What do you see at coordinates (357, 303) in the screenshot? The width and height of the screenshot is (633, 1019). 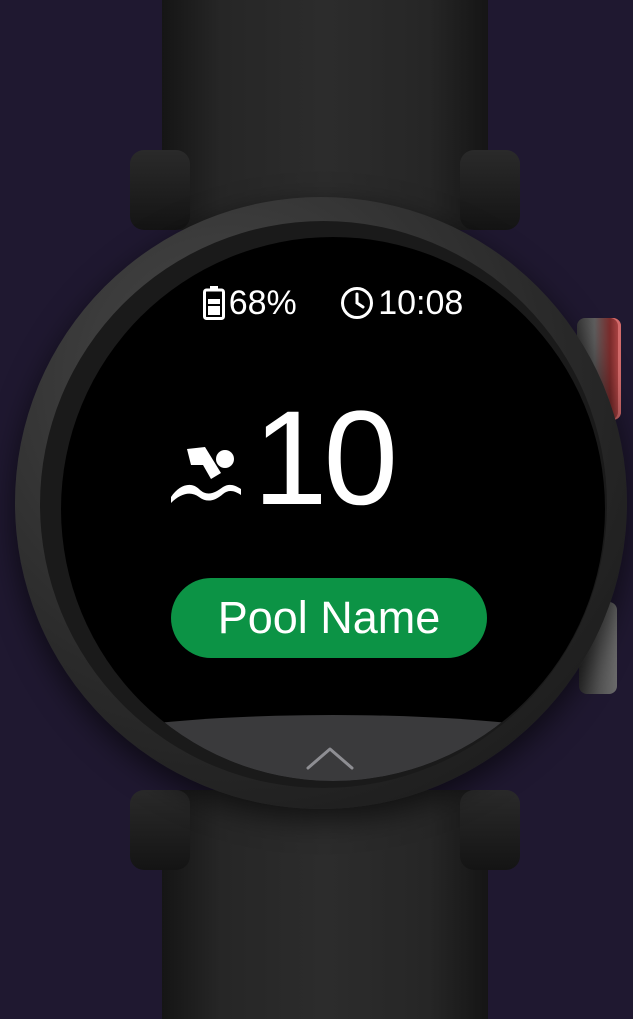 I see `clock-icon` at bounding box center [357, 303].